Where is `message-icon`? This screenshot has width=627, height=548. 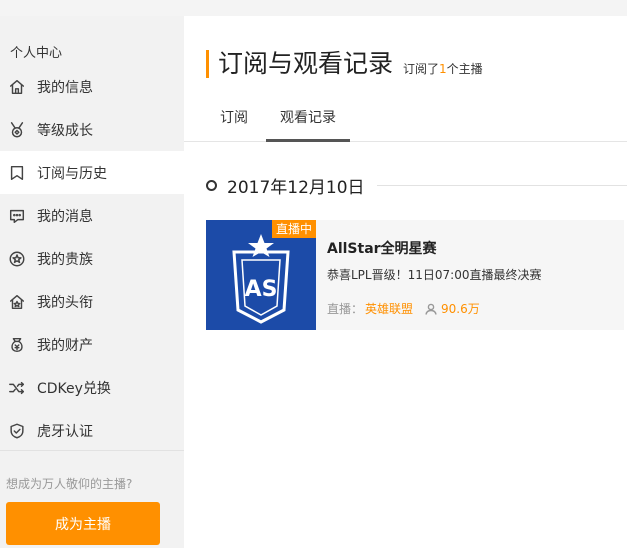 message-icon is located at coordinates (17, 216).